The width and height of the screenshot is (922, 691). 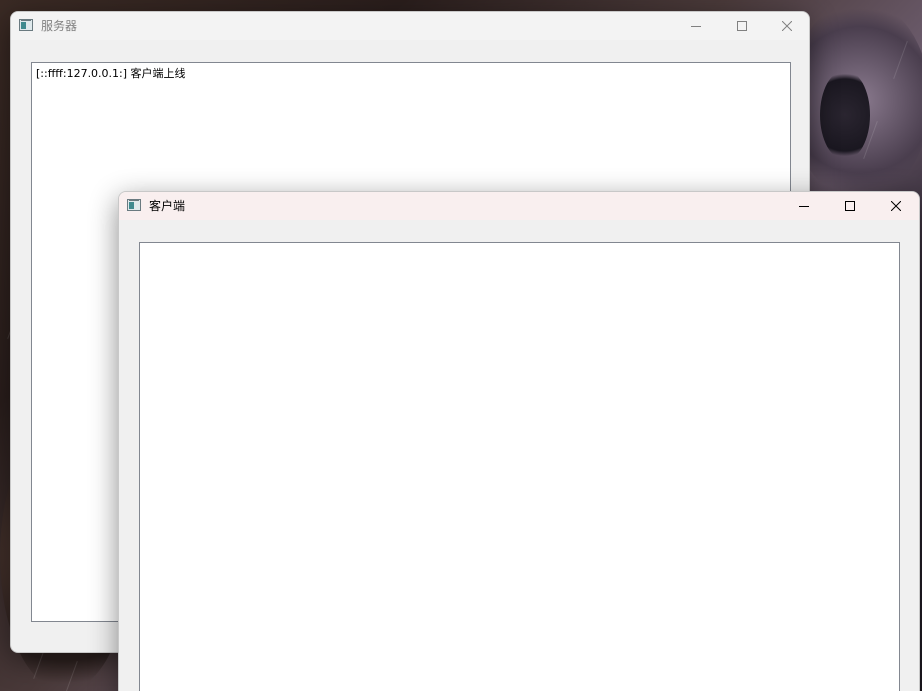 I want to click on server-window-title: 服务器, so click(x=59, y=26).